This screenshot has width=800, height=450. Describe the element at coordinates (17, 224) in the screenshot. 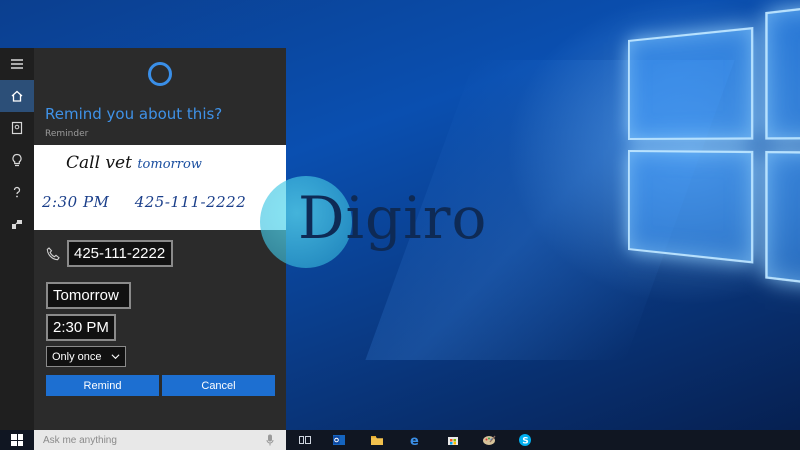

I see `feedback-icon` at that location.